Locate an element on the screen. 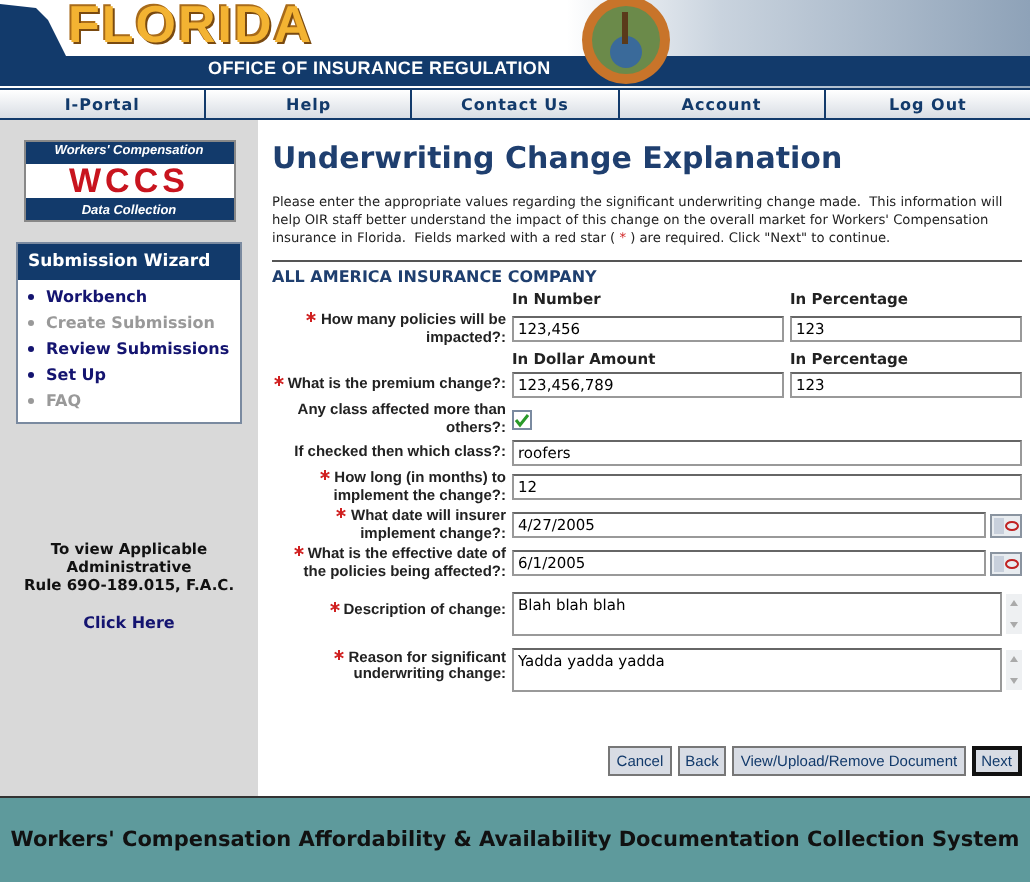  company-name: ALL AMERICA INSURANCE COMPANY is located at coordinates (435, 277).